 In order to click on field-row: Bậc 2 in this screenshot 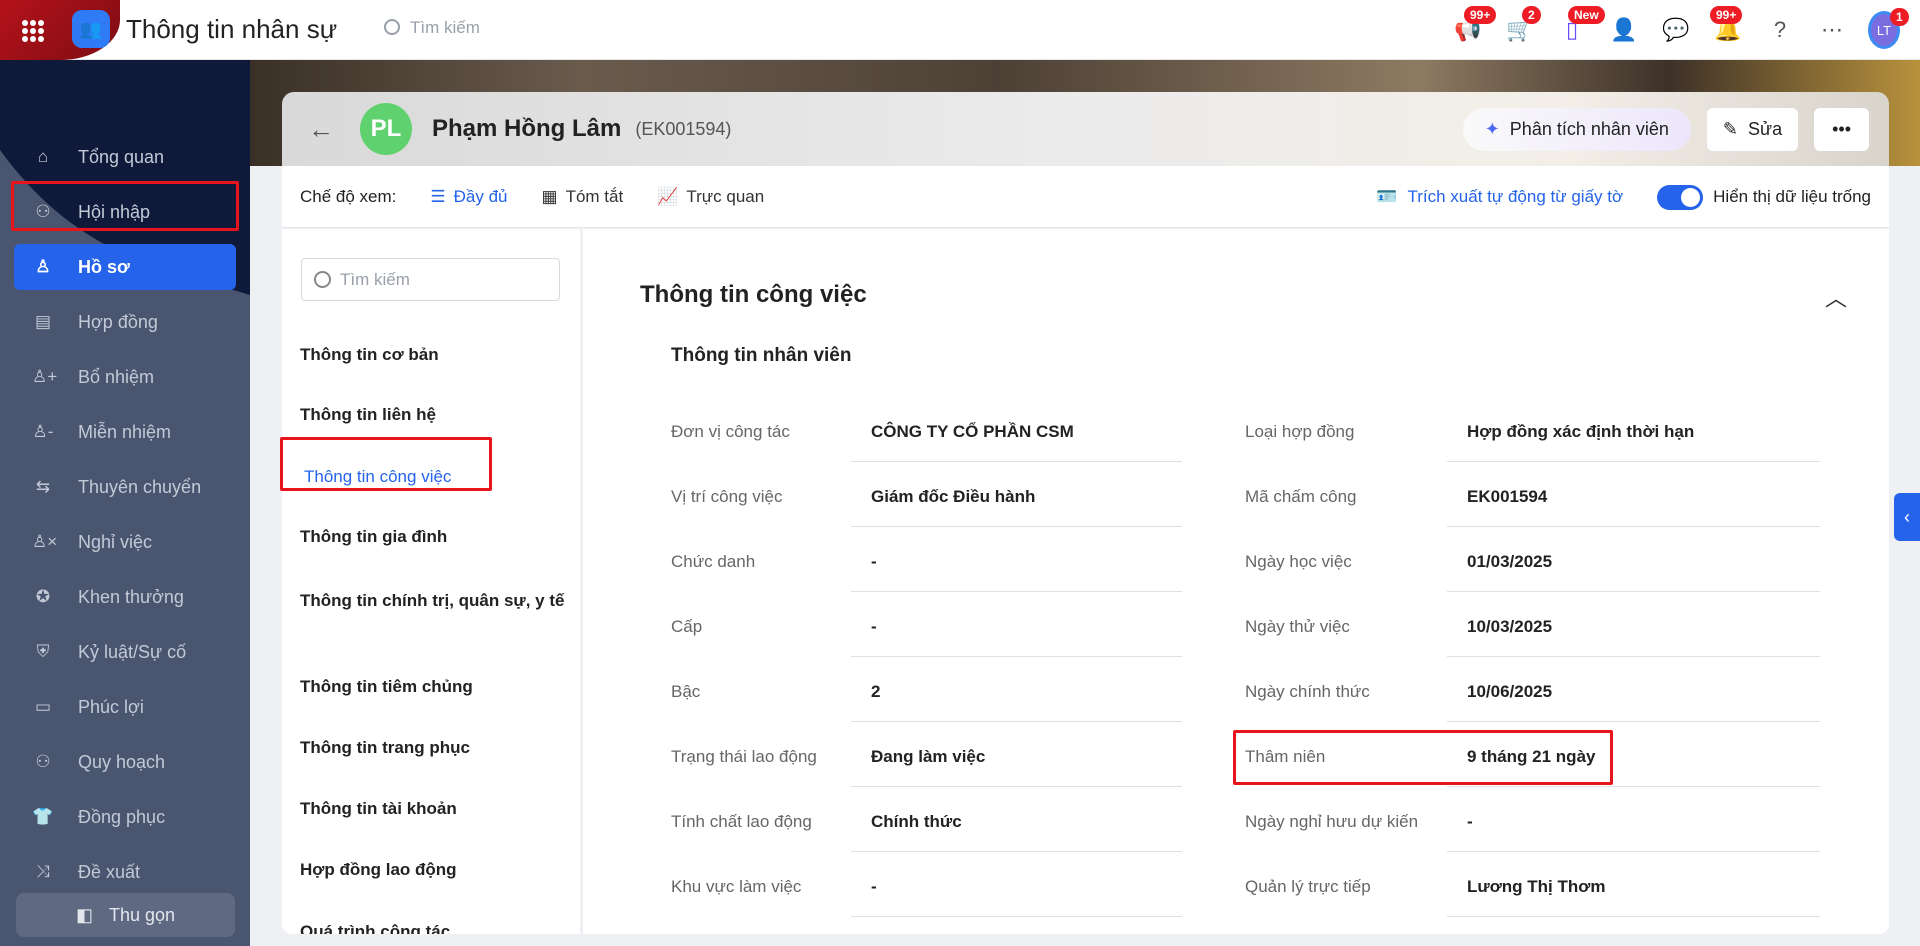, I will do `click(926, 702)`.